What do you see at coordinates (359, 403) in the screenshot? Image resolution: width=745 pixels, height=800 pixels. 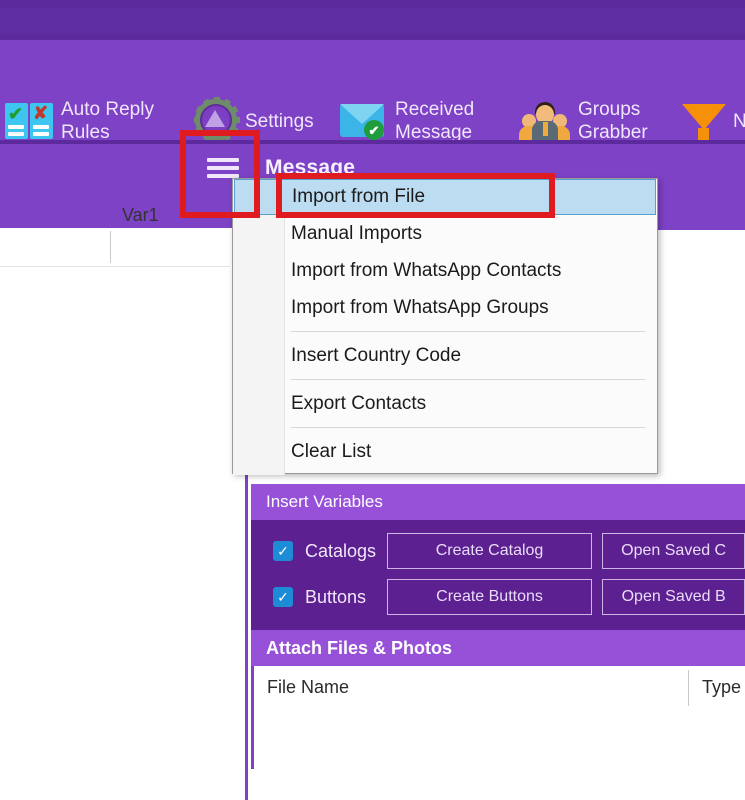 I see `menu-item-label: Export Contacts` at bounding box center [359, 403].